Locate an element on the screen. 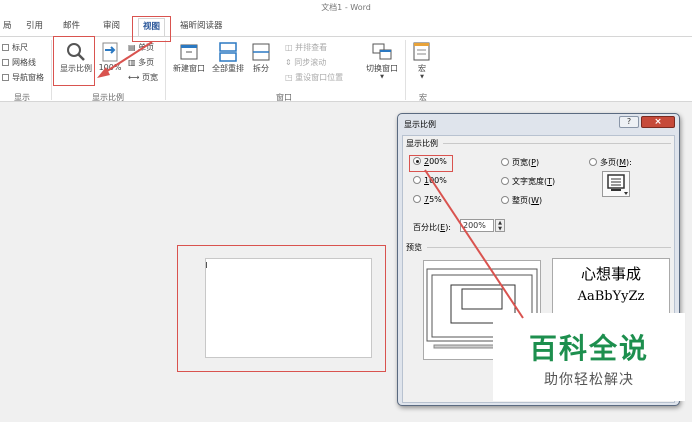 Image resolution: width=692 pixels, height=422 pixels. switch-windows-icon is located at coordinates (382, 51).